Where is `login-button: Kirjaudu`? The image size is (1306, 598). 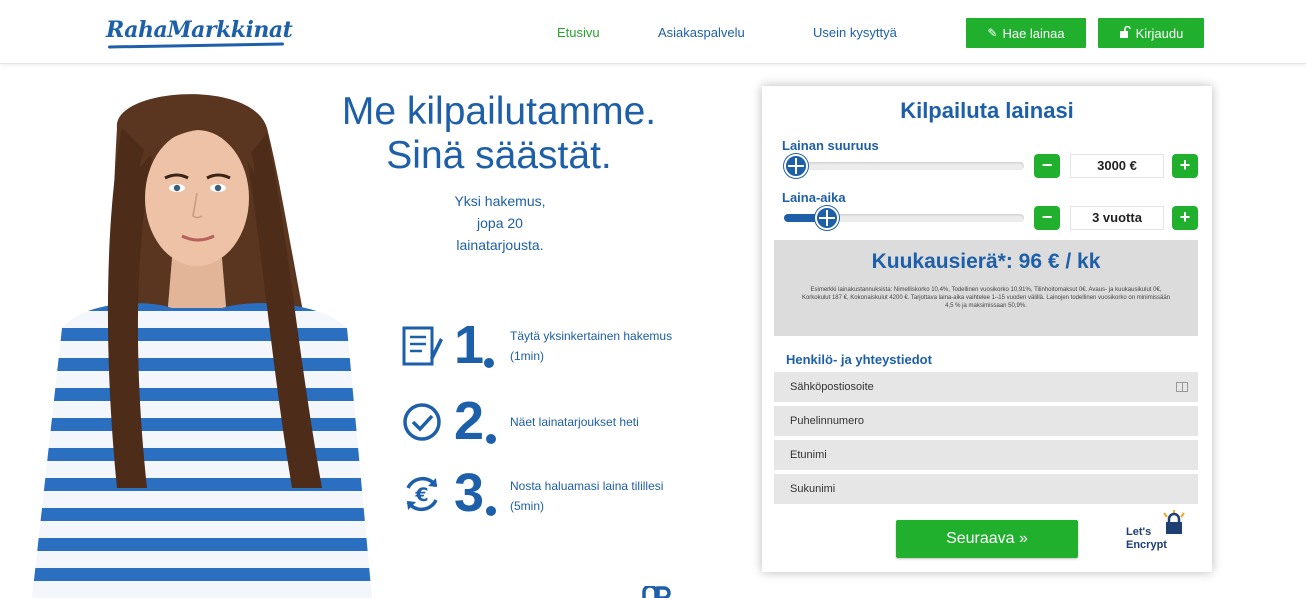
login-button: Kirjaudu is located at coordinates (1151, 33).